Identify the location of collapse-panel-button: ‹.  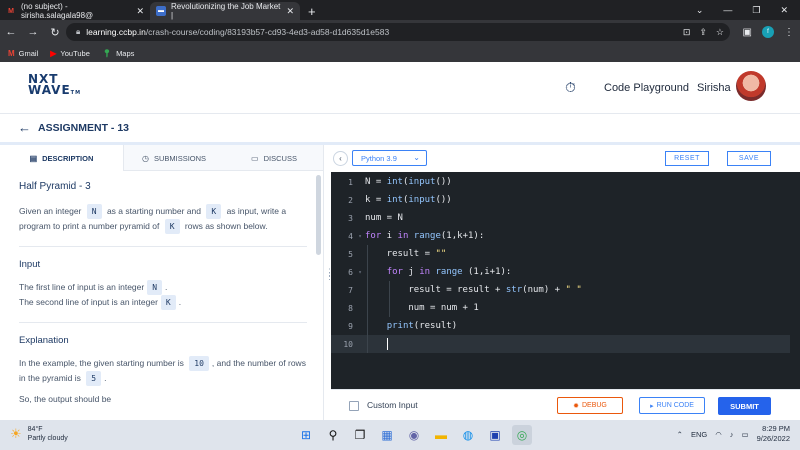
(340, 158).